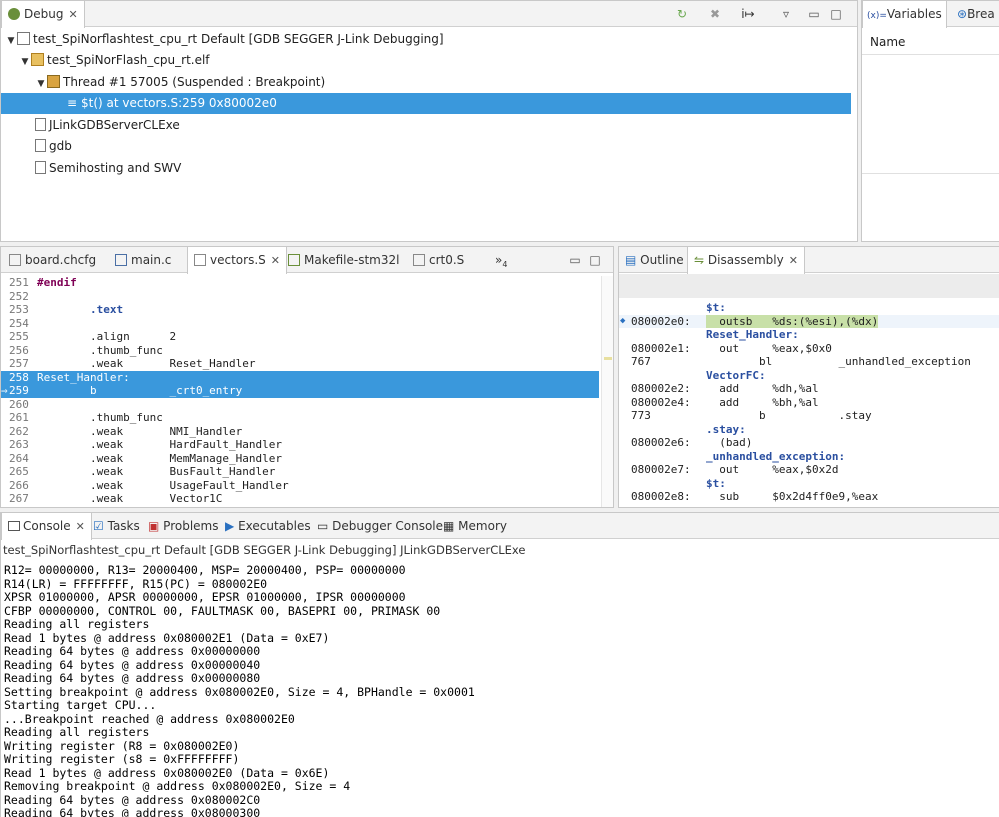 The width and height of the screenshot is (999, 817). What do you see at coordinates (230, 526) in the screenshot?
I see `executables-icon: ▶` at bounding box center [230, 526].